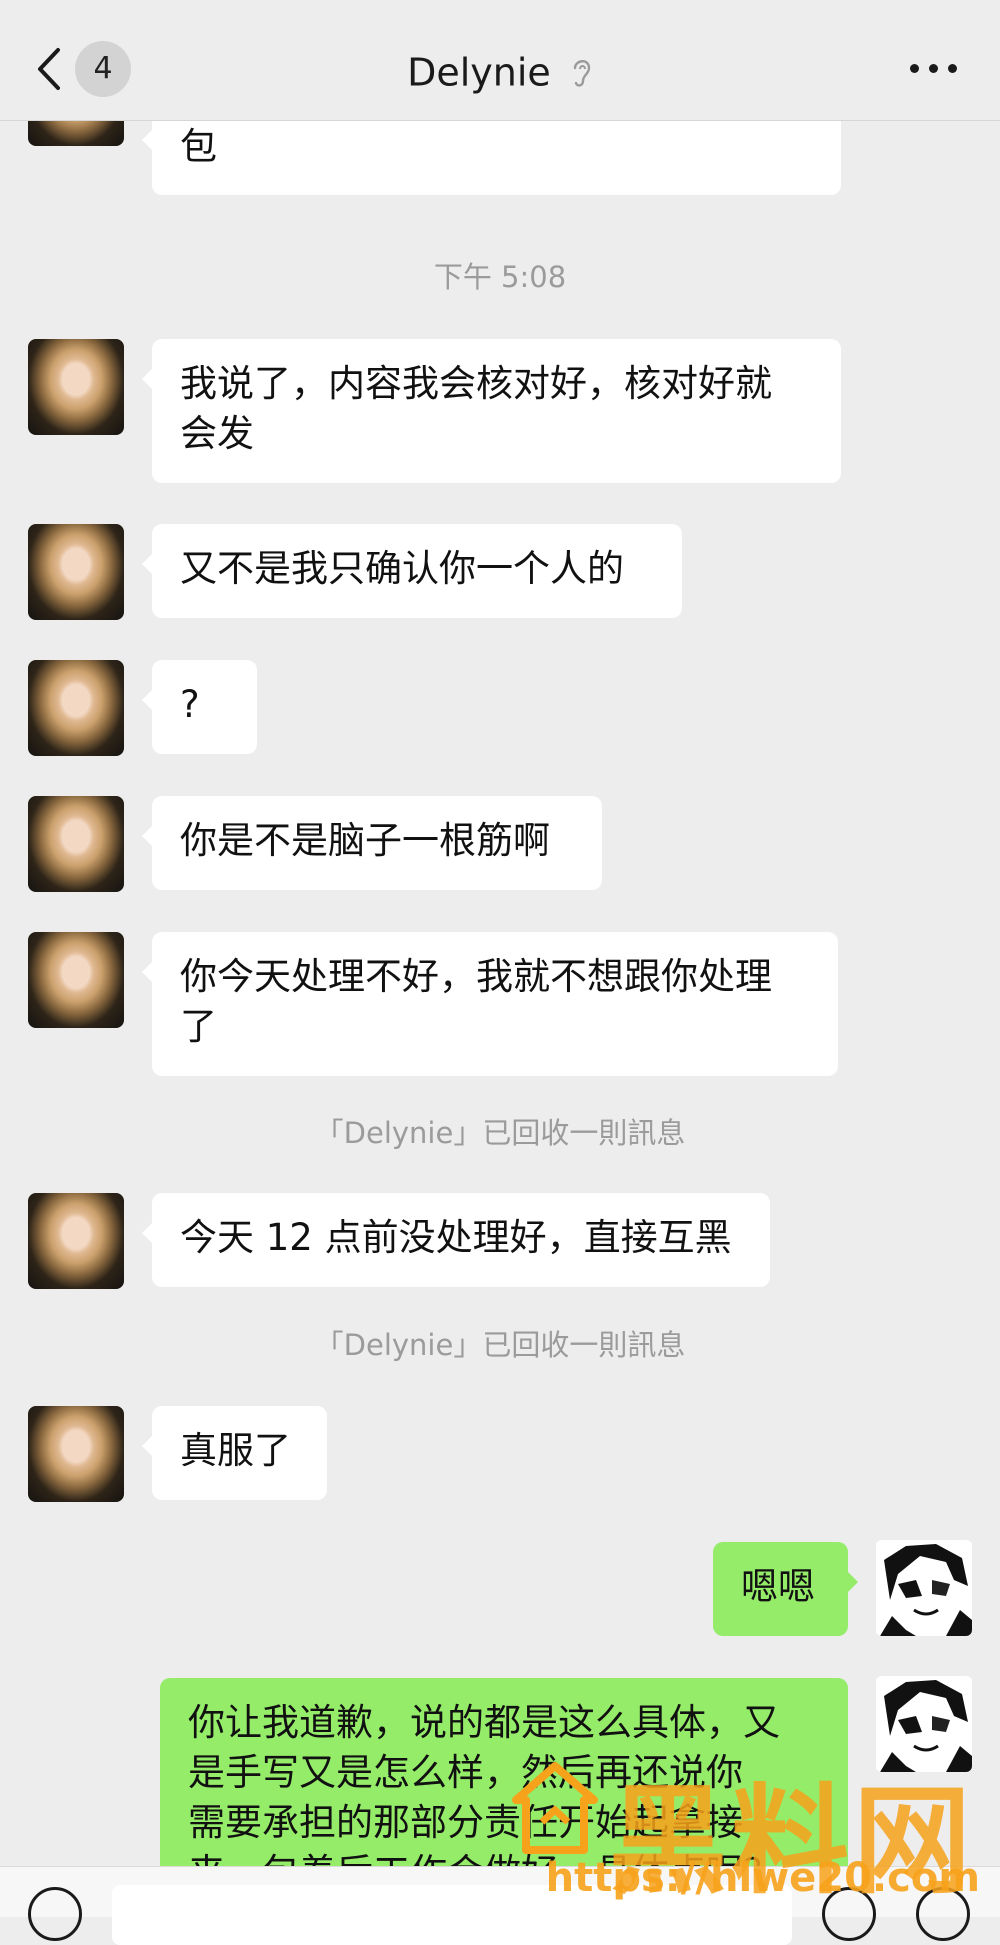 The image size is (1000, 1945). I want to click on voice-icon, so click(55, 1914).